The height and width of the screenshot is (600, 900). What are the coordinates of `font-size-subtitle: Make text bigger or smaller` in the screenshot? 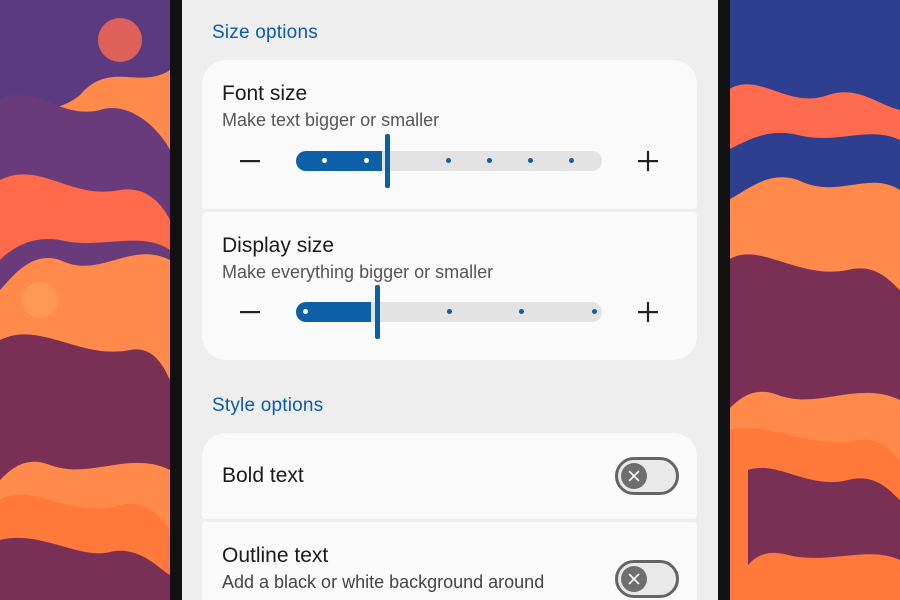 It's located at (331, 120).